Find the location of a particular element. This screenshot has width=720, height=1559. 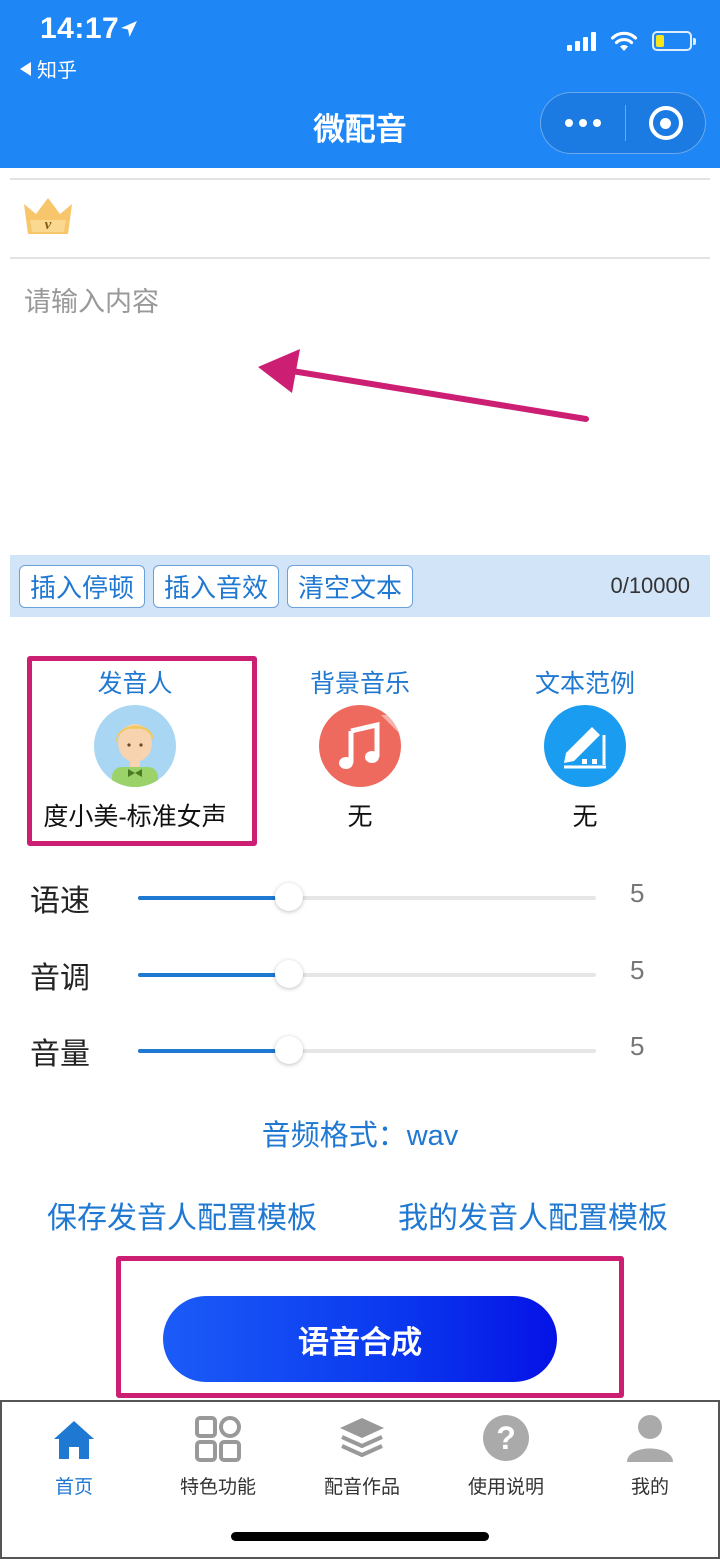

background-music-option: 背景音乐 无 is located at coordinates (360, 749).